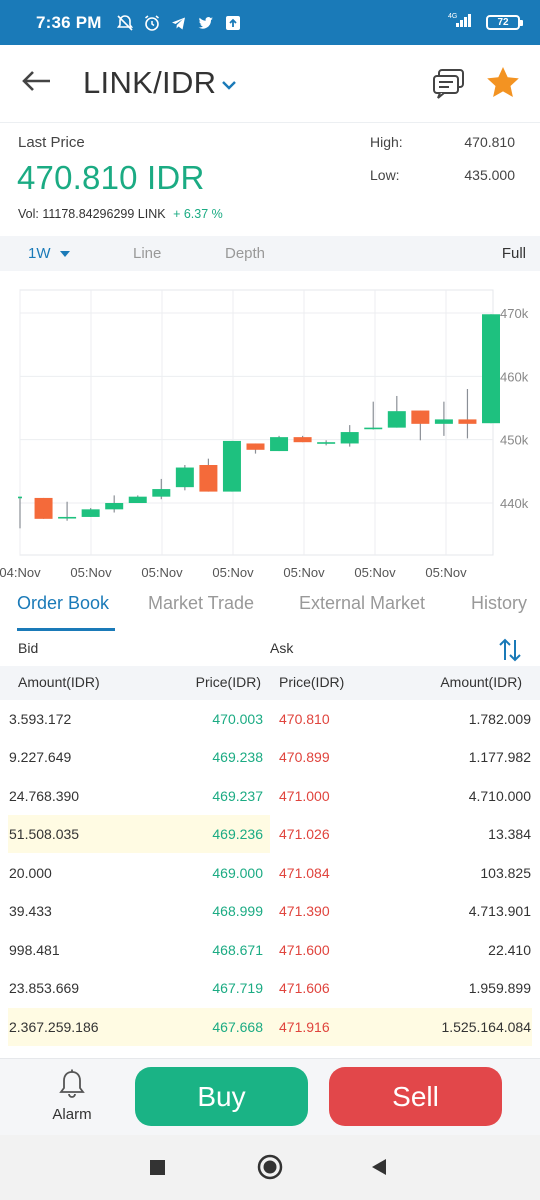 Image resolution: width=540 pixels, height=1200 pixels. What do you see at coordinates (237, 988) in the screenshot?
I see `bid-price: 467.719` at bounding box center [237, 988].